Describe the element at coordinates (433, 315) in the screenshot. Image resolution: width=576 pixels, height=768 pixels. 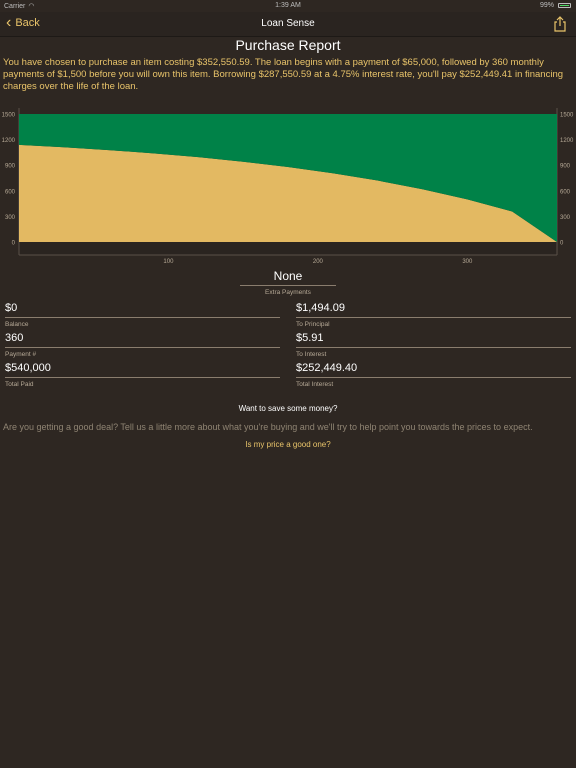
I see `to-principal-field: $1,494.09 To Principal` at that location.